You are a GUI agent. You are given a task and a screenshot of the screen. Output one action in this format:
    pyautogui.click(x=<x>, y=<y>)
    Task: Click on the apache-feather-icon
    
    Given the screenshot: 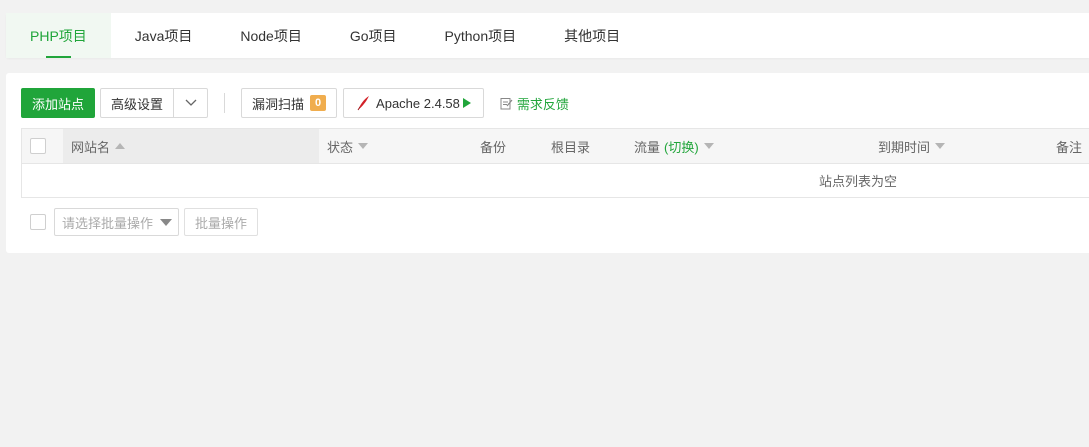 What is the action you would take?
    pyautogui.click(x=363, y=103)
    